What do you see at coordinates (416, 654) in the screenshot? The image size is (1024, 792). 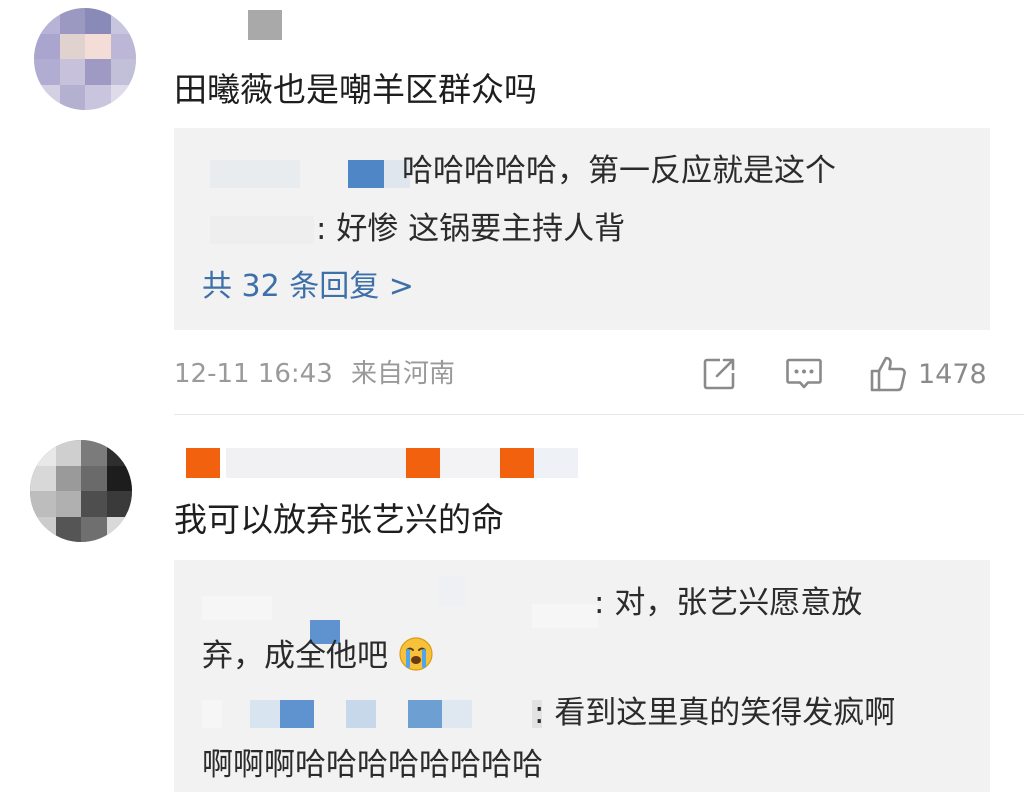 I see `crying-emoji-icon` at bounding box center [416, 654].